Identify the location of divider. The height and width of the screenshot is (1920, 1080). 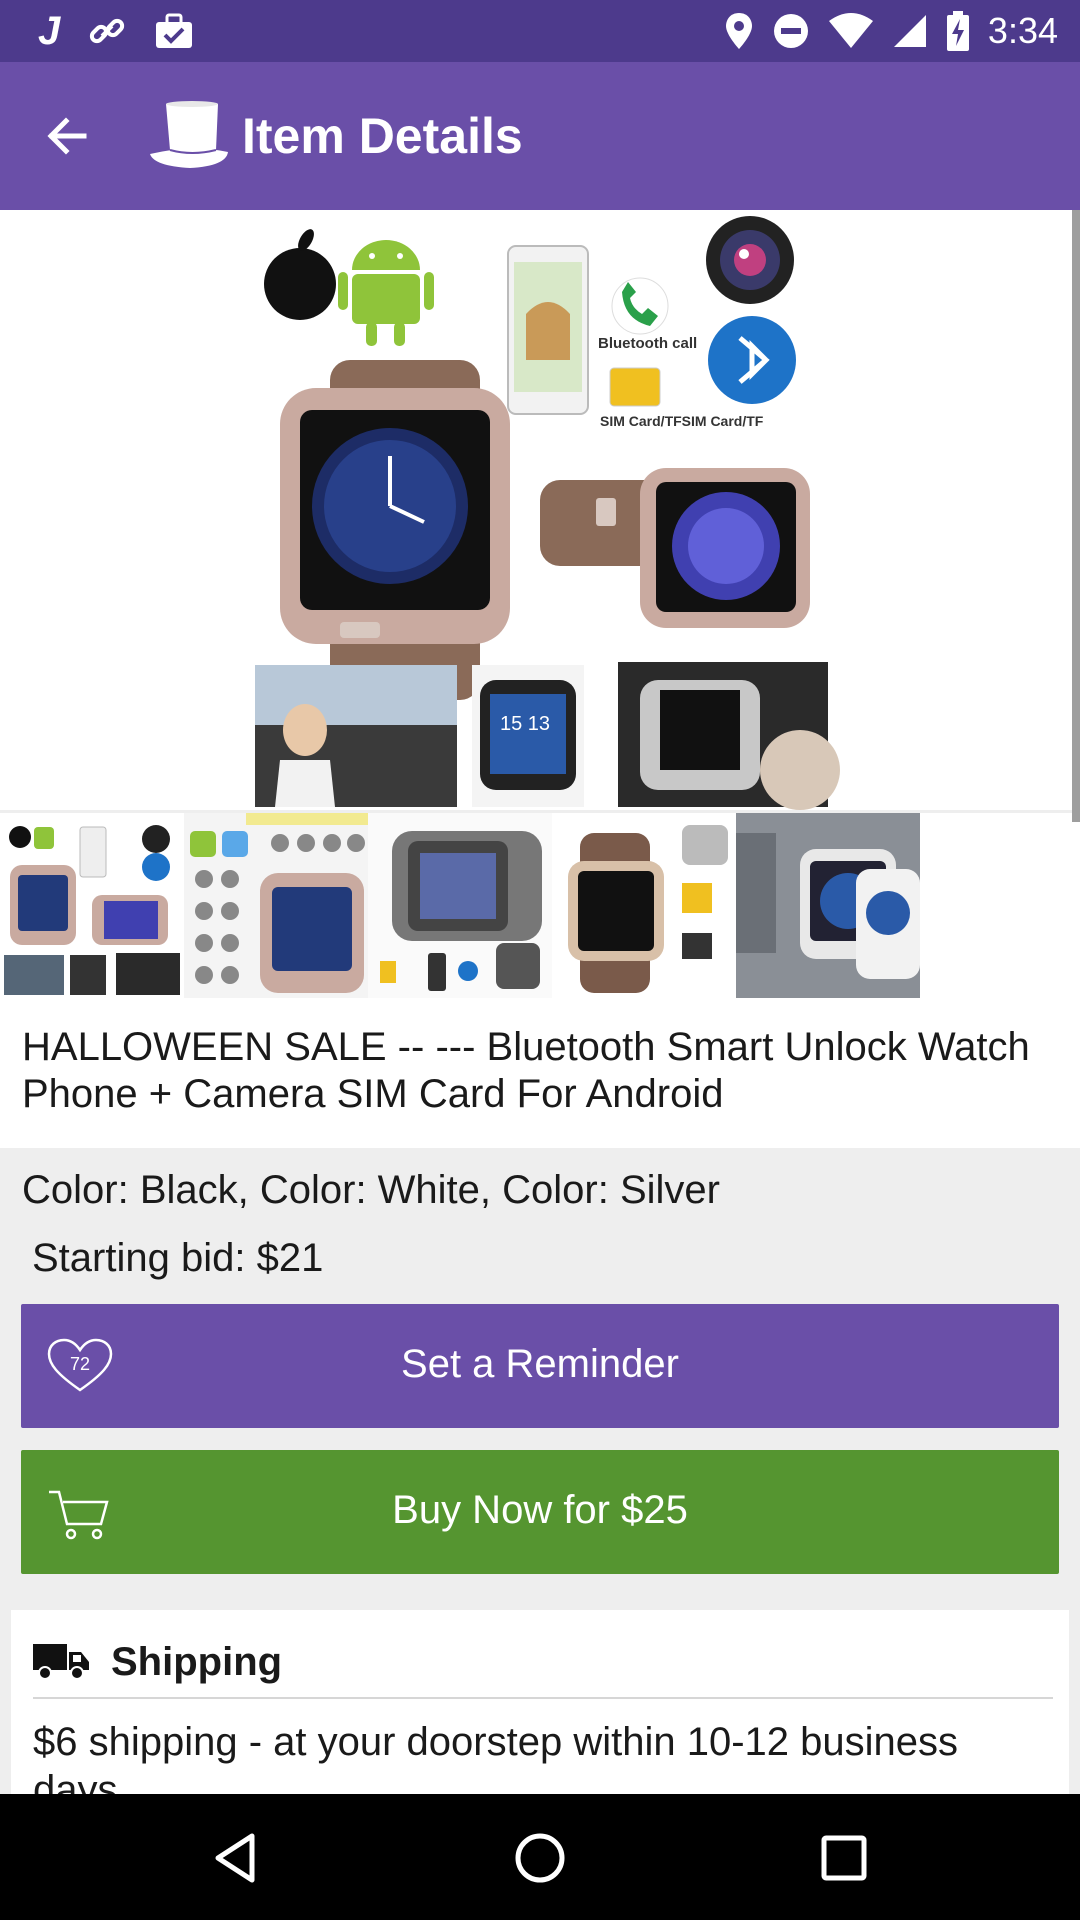
(543, 1698).